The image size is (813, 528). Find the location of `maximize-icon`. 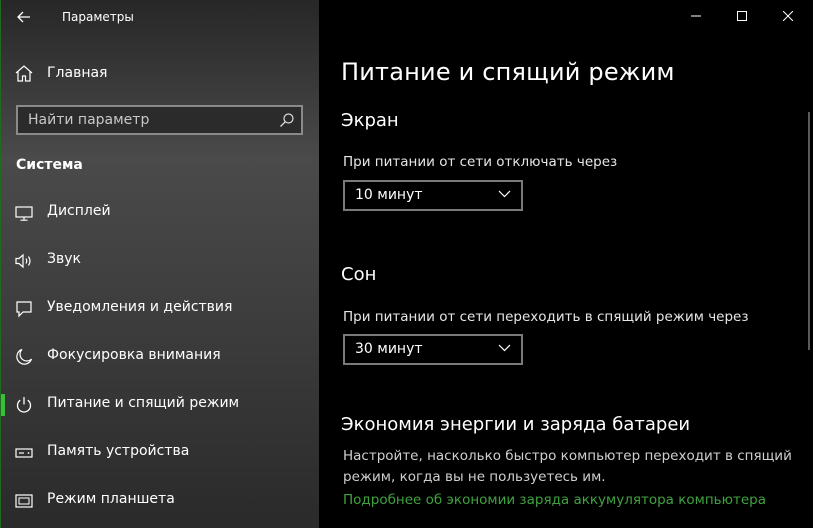

maximize-icon is located at coordinates (742, 16).